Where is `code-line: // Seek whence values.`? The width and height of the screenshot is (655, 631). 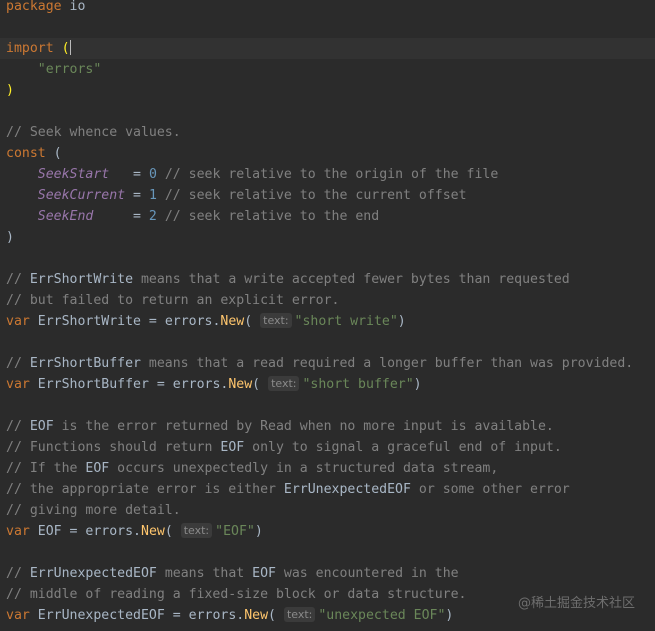 code-line: // Seek whence values. is located at coordinates (327, 132).